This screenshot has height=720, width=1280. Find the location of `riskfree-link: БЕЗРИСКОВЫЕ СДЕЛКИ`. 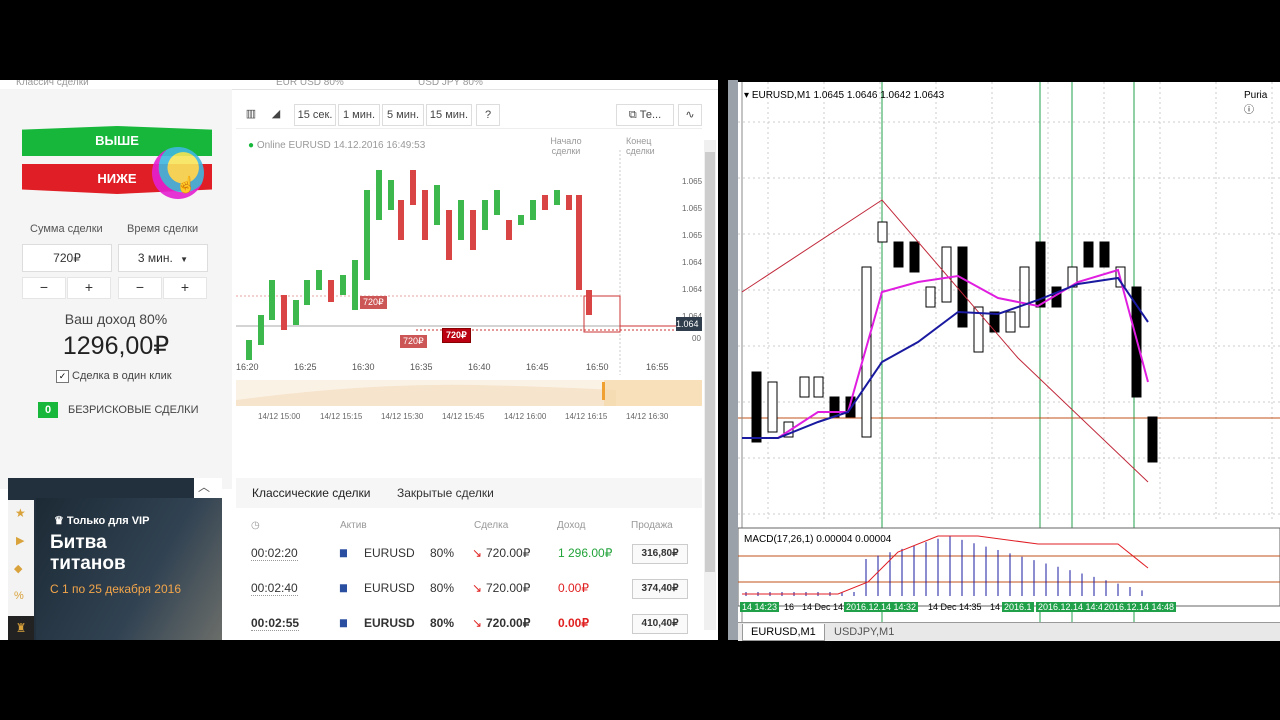

riskfree-link: БЕЗРИСКОВЫЕ СДЕЛКИ is located at coordinates (133, 410).